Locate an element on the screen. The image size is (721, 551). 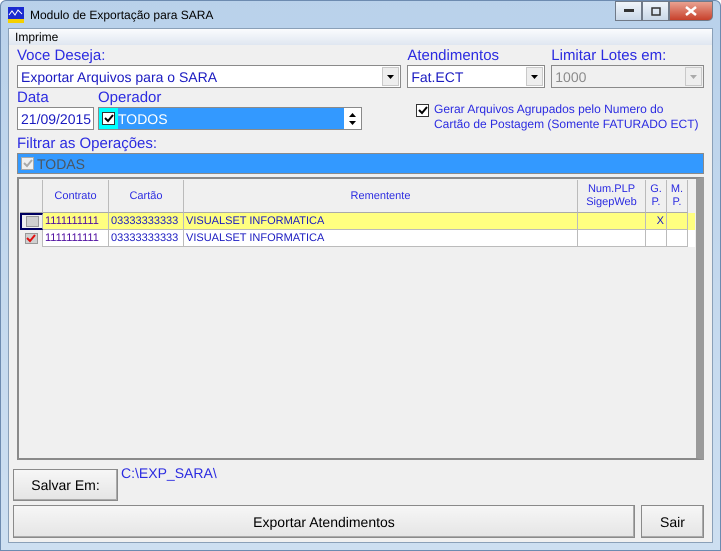
export-button: Exportar Atendimentos is located at coordinates (324, 521).